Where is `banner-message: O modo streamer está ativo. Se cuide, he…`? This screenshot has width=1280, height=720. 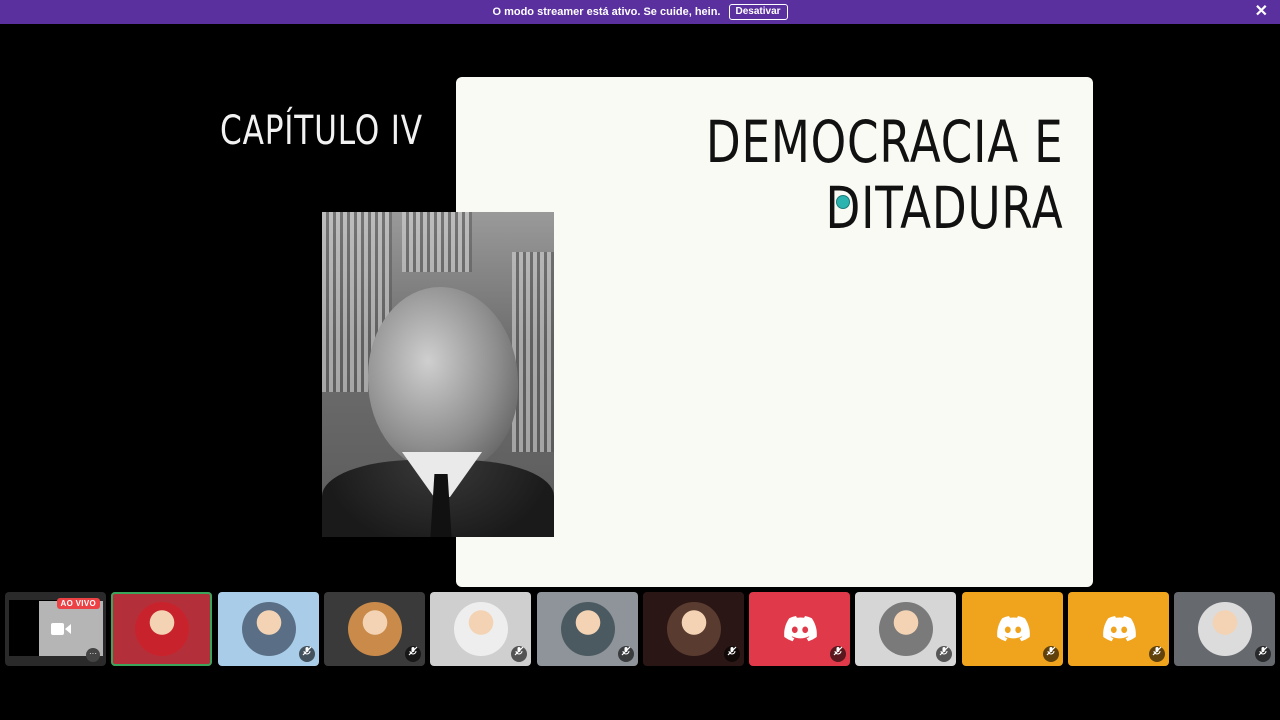
banner-message: O modo streamer está ativo. Se cuide, he… is located at coordinates (606, 12).